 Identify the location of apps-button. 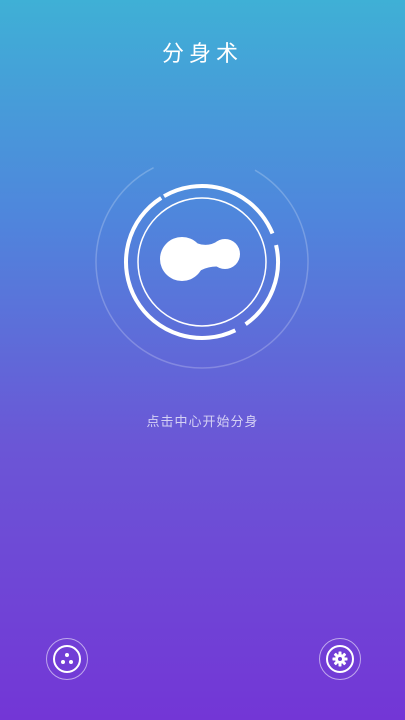
(67, 659).